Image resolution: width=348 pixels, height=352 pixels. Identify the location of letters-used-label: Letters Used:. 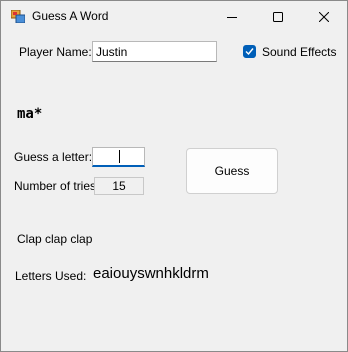
(51, 276).